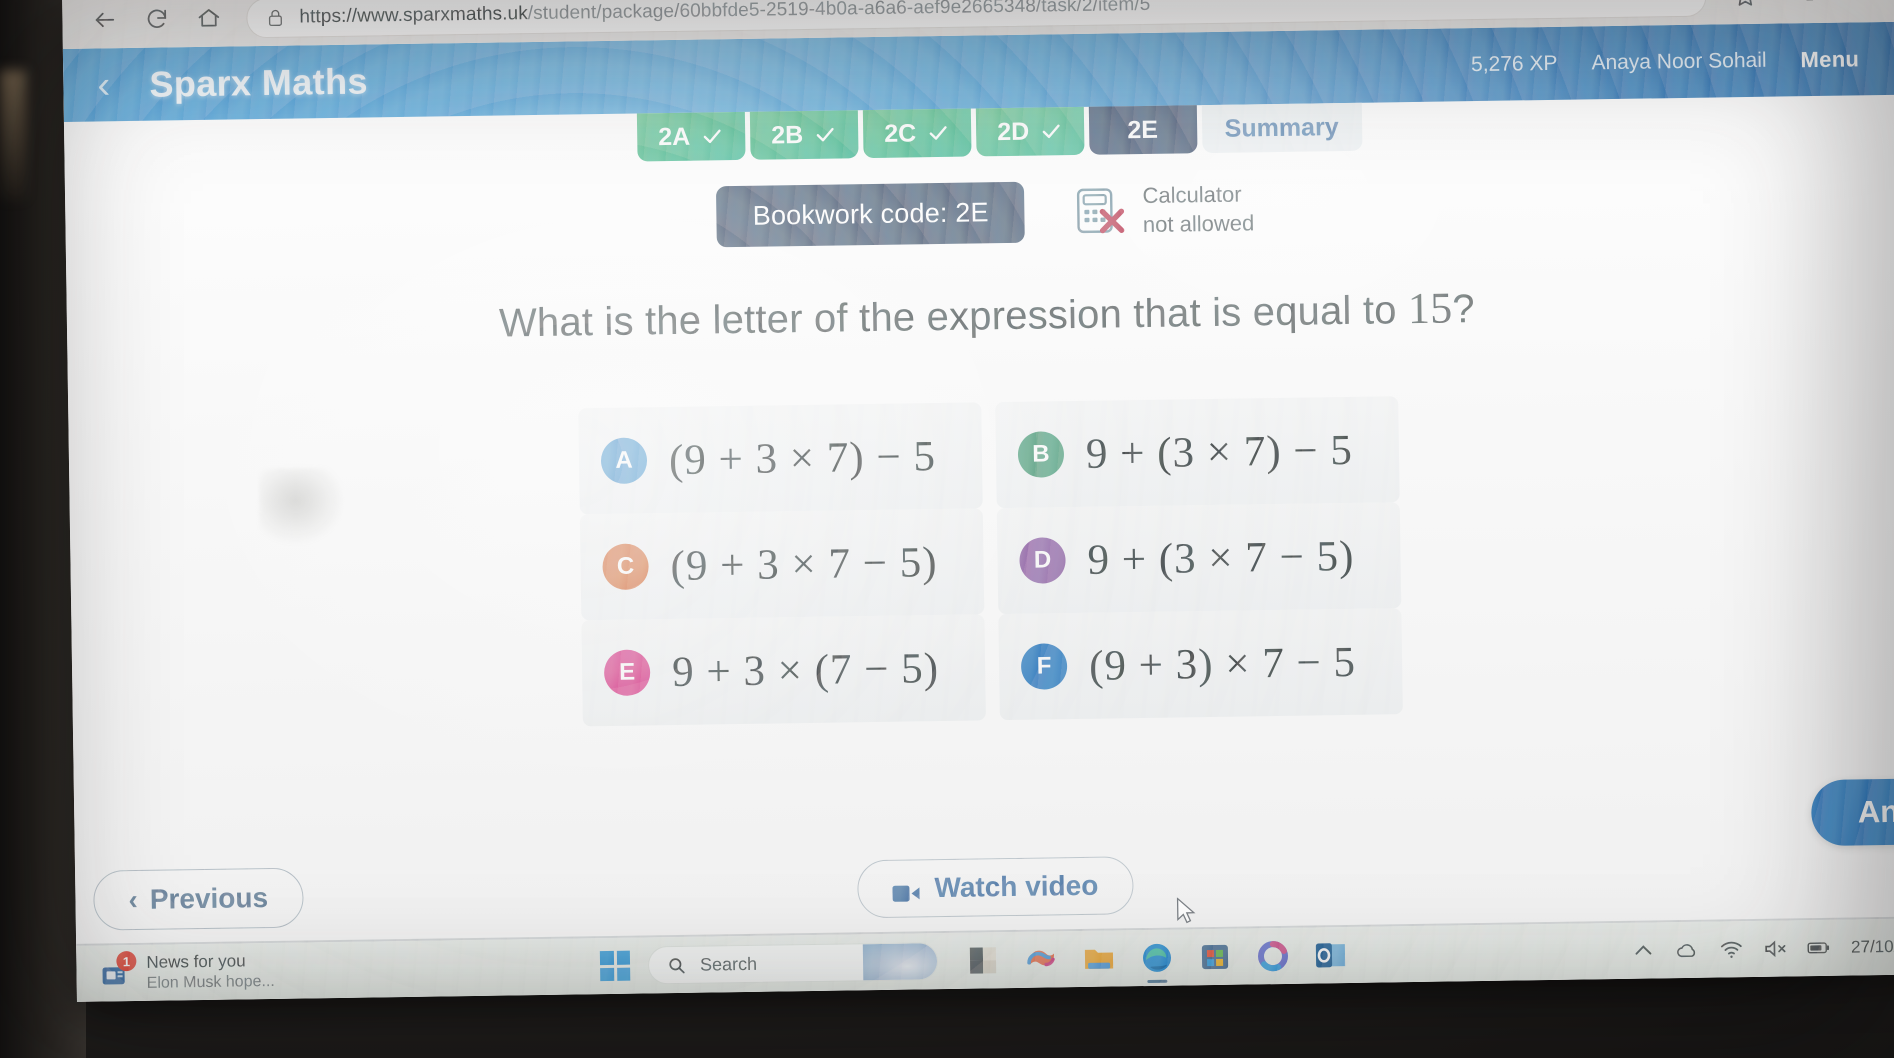 The image size is (1894, 1058). What do you see at coordinates (983, 960) in the screenshot?
I see `widgets-icon` at bounding box center [983, 960].